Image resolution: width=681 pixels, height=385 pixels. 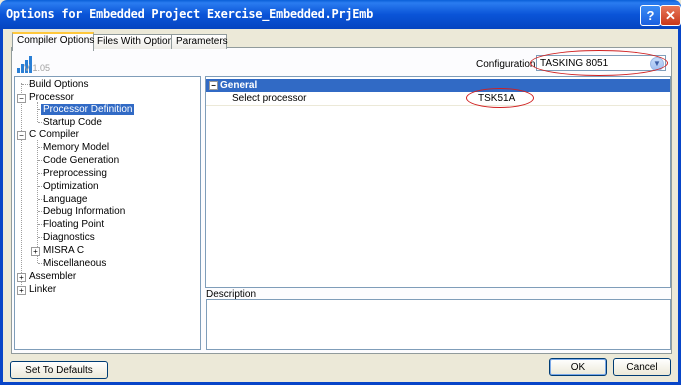 What do you see at coordinates (269, 98) in the screenshot?
I see `property-key: Select processor` at bounding box center [269, 98].